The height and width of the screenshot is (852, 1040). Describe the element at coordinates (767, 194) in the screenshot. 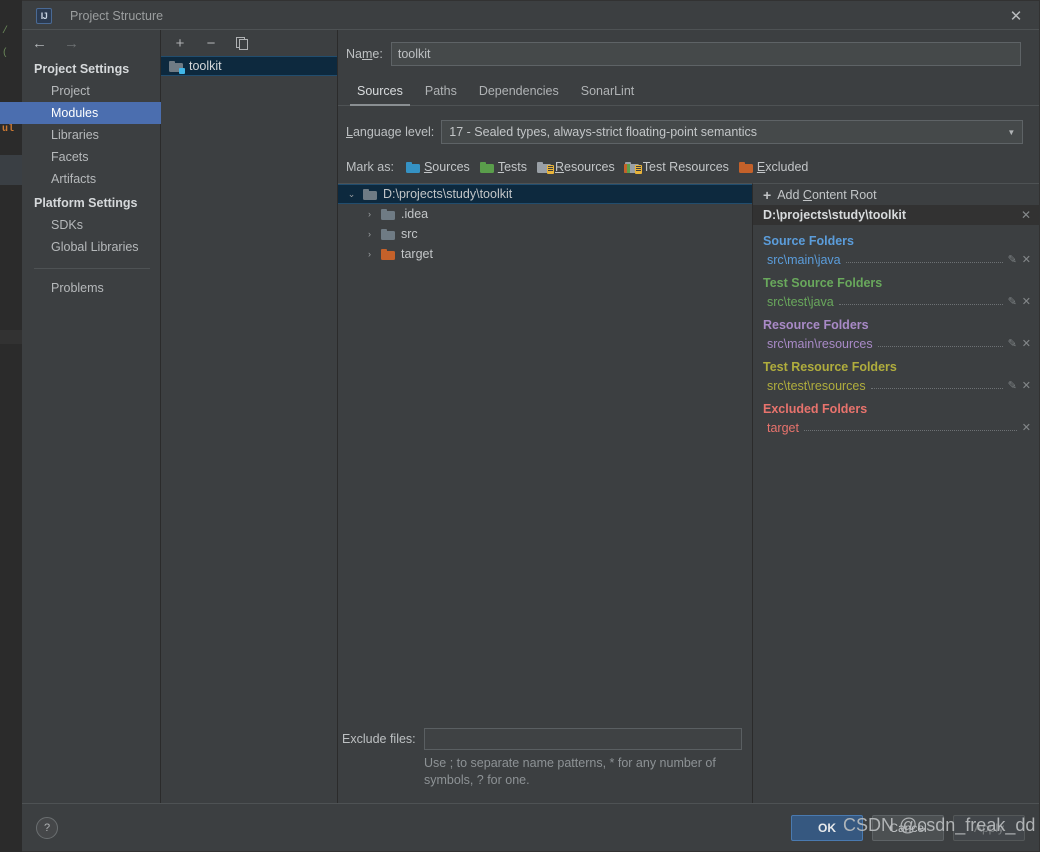

I see `plus-icon: +` at that location.